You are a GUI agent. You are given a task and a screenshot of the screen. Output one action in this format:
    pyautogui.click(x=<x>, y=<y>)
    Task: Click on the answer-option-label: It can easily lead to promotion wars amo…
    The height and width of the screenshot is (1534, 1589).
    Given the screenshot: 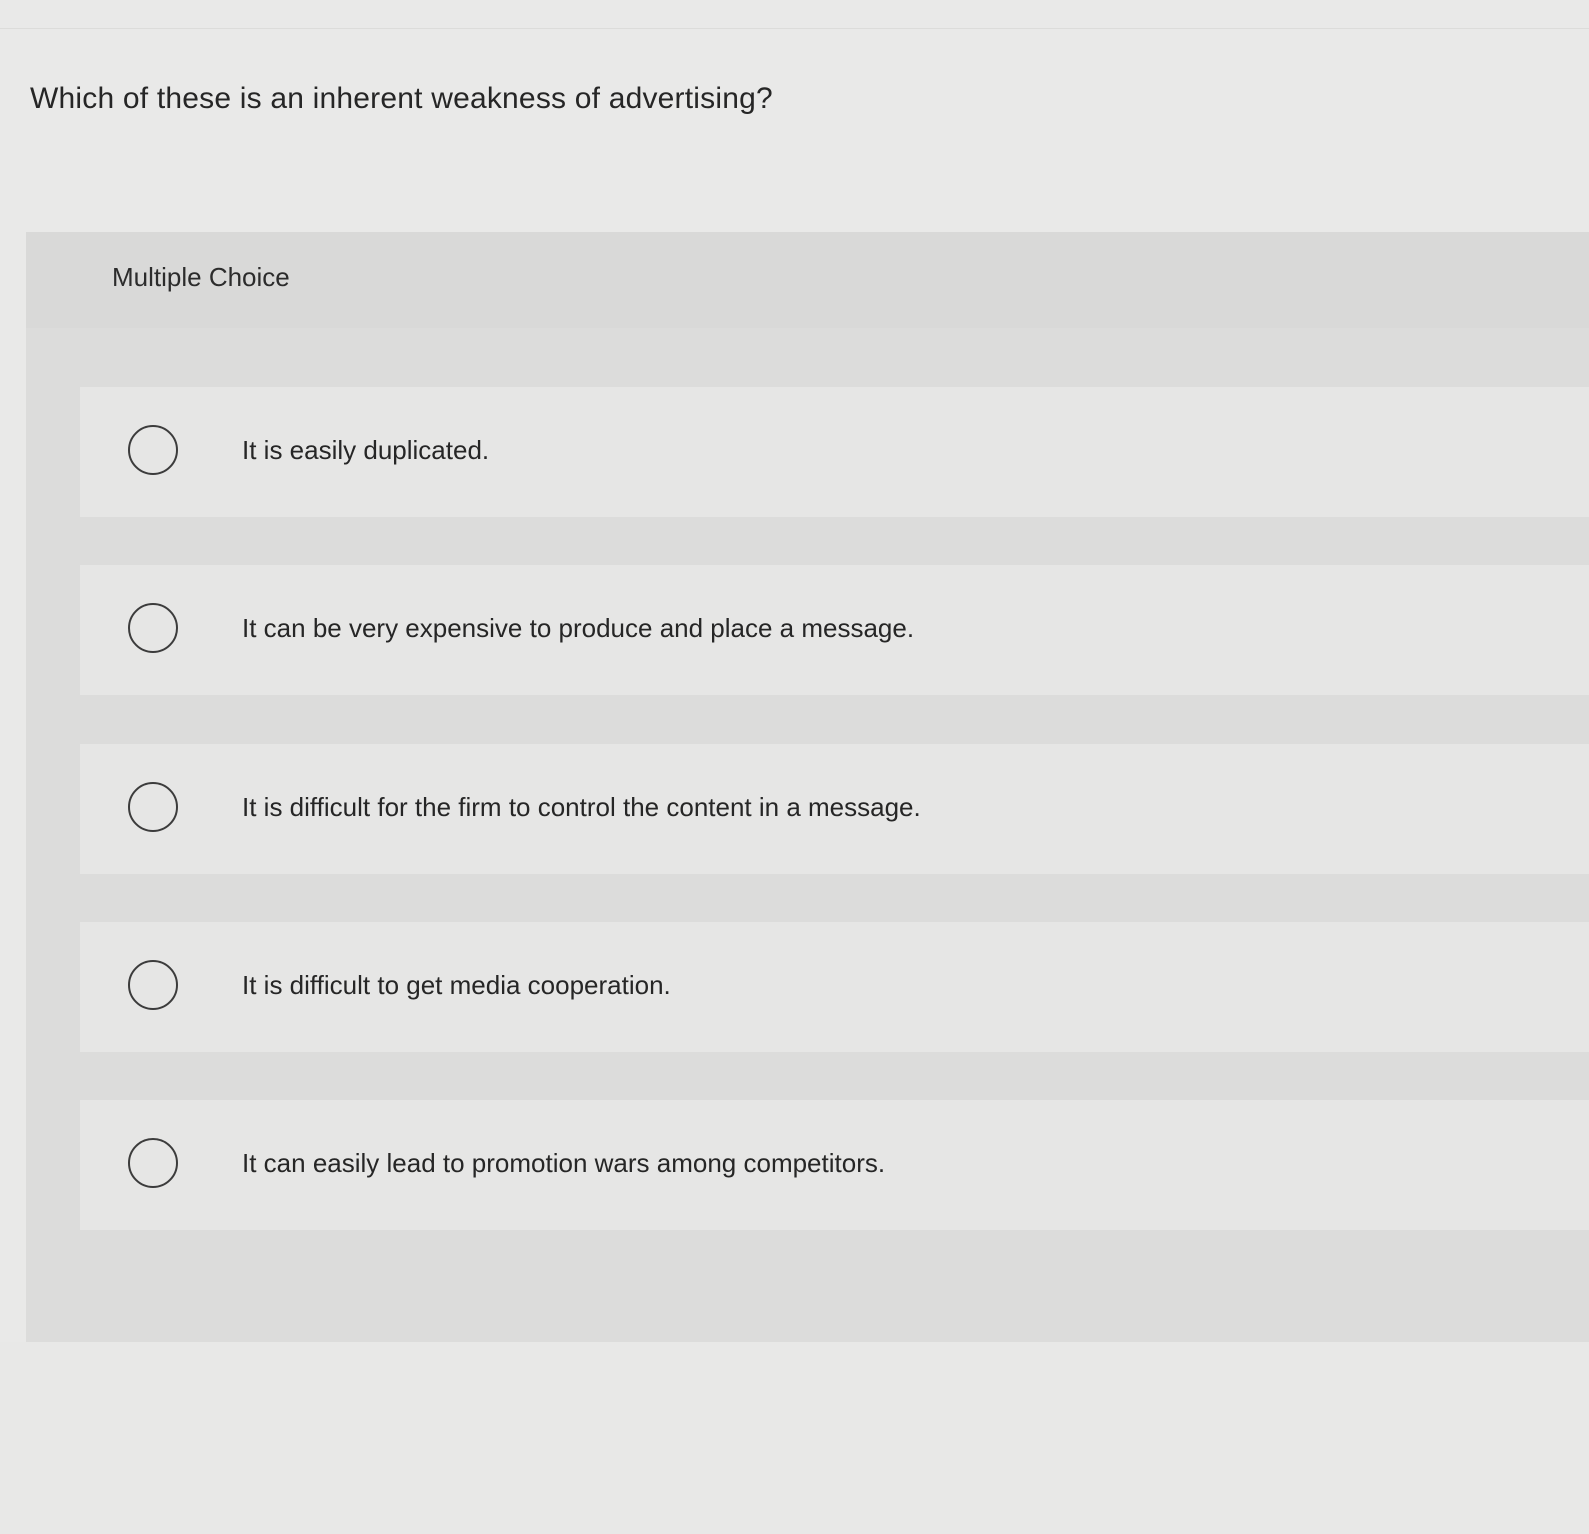 What is the action you would take?
    pyautogui.click(x=564, y=1163)
    